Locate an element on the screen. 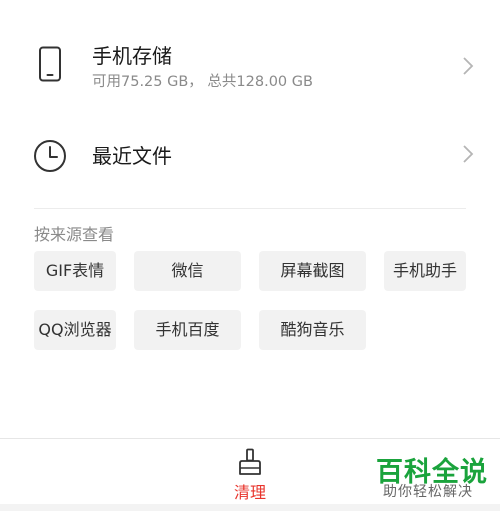 This screenshot has width=500, height=511. chip-qq-browser: QQ浏览器 is located at coordinates (75, 330).